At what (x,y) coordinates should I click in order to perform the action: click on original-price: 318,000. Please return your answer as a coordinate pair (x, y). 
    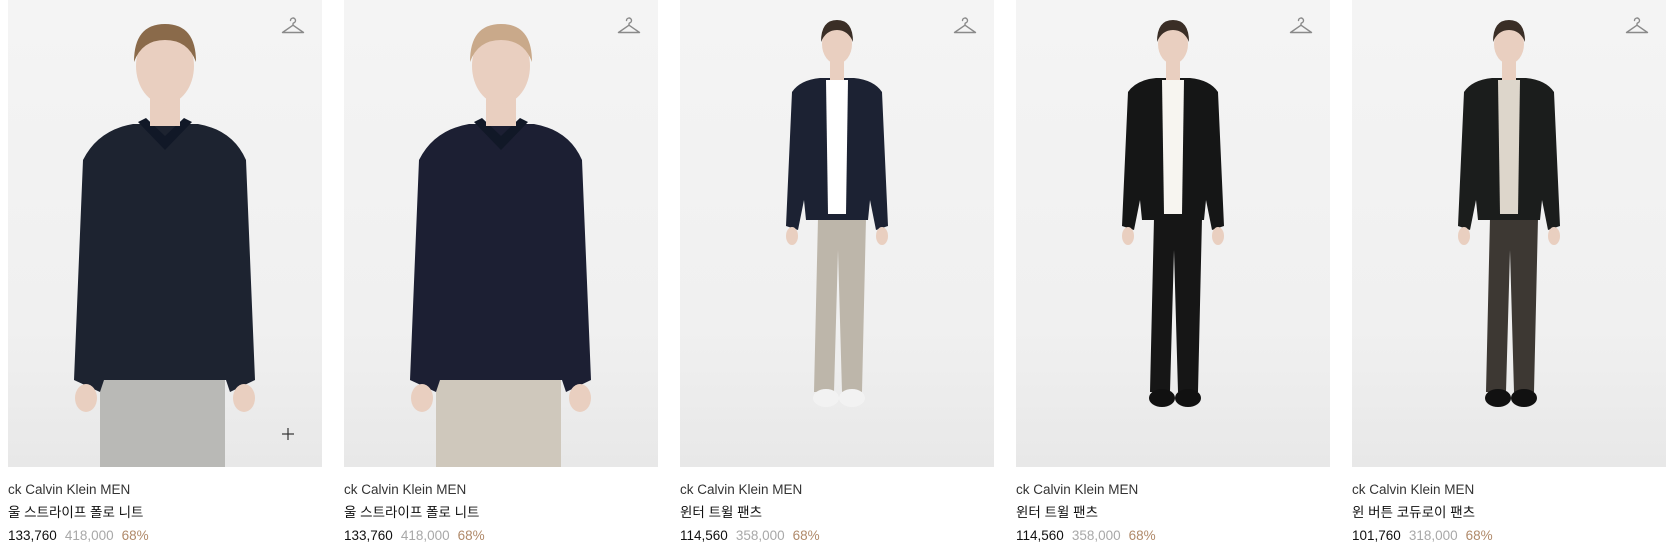
    Looking at the image, I should click on (1433, 535).